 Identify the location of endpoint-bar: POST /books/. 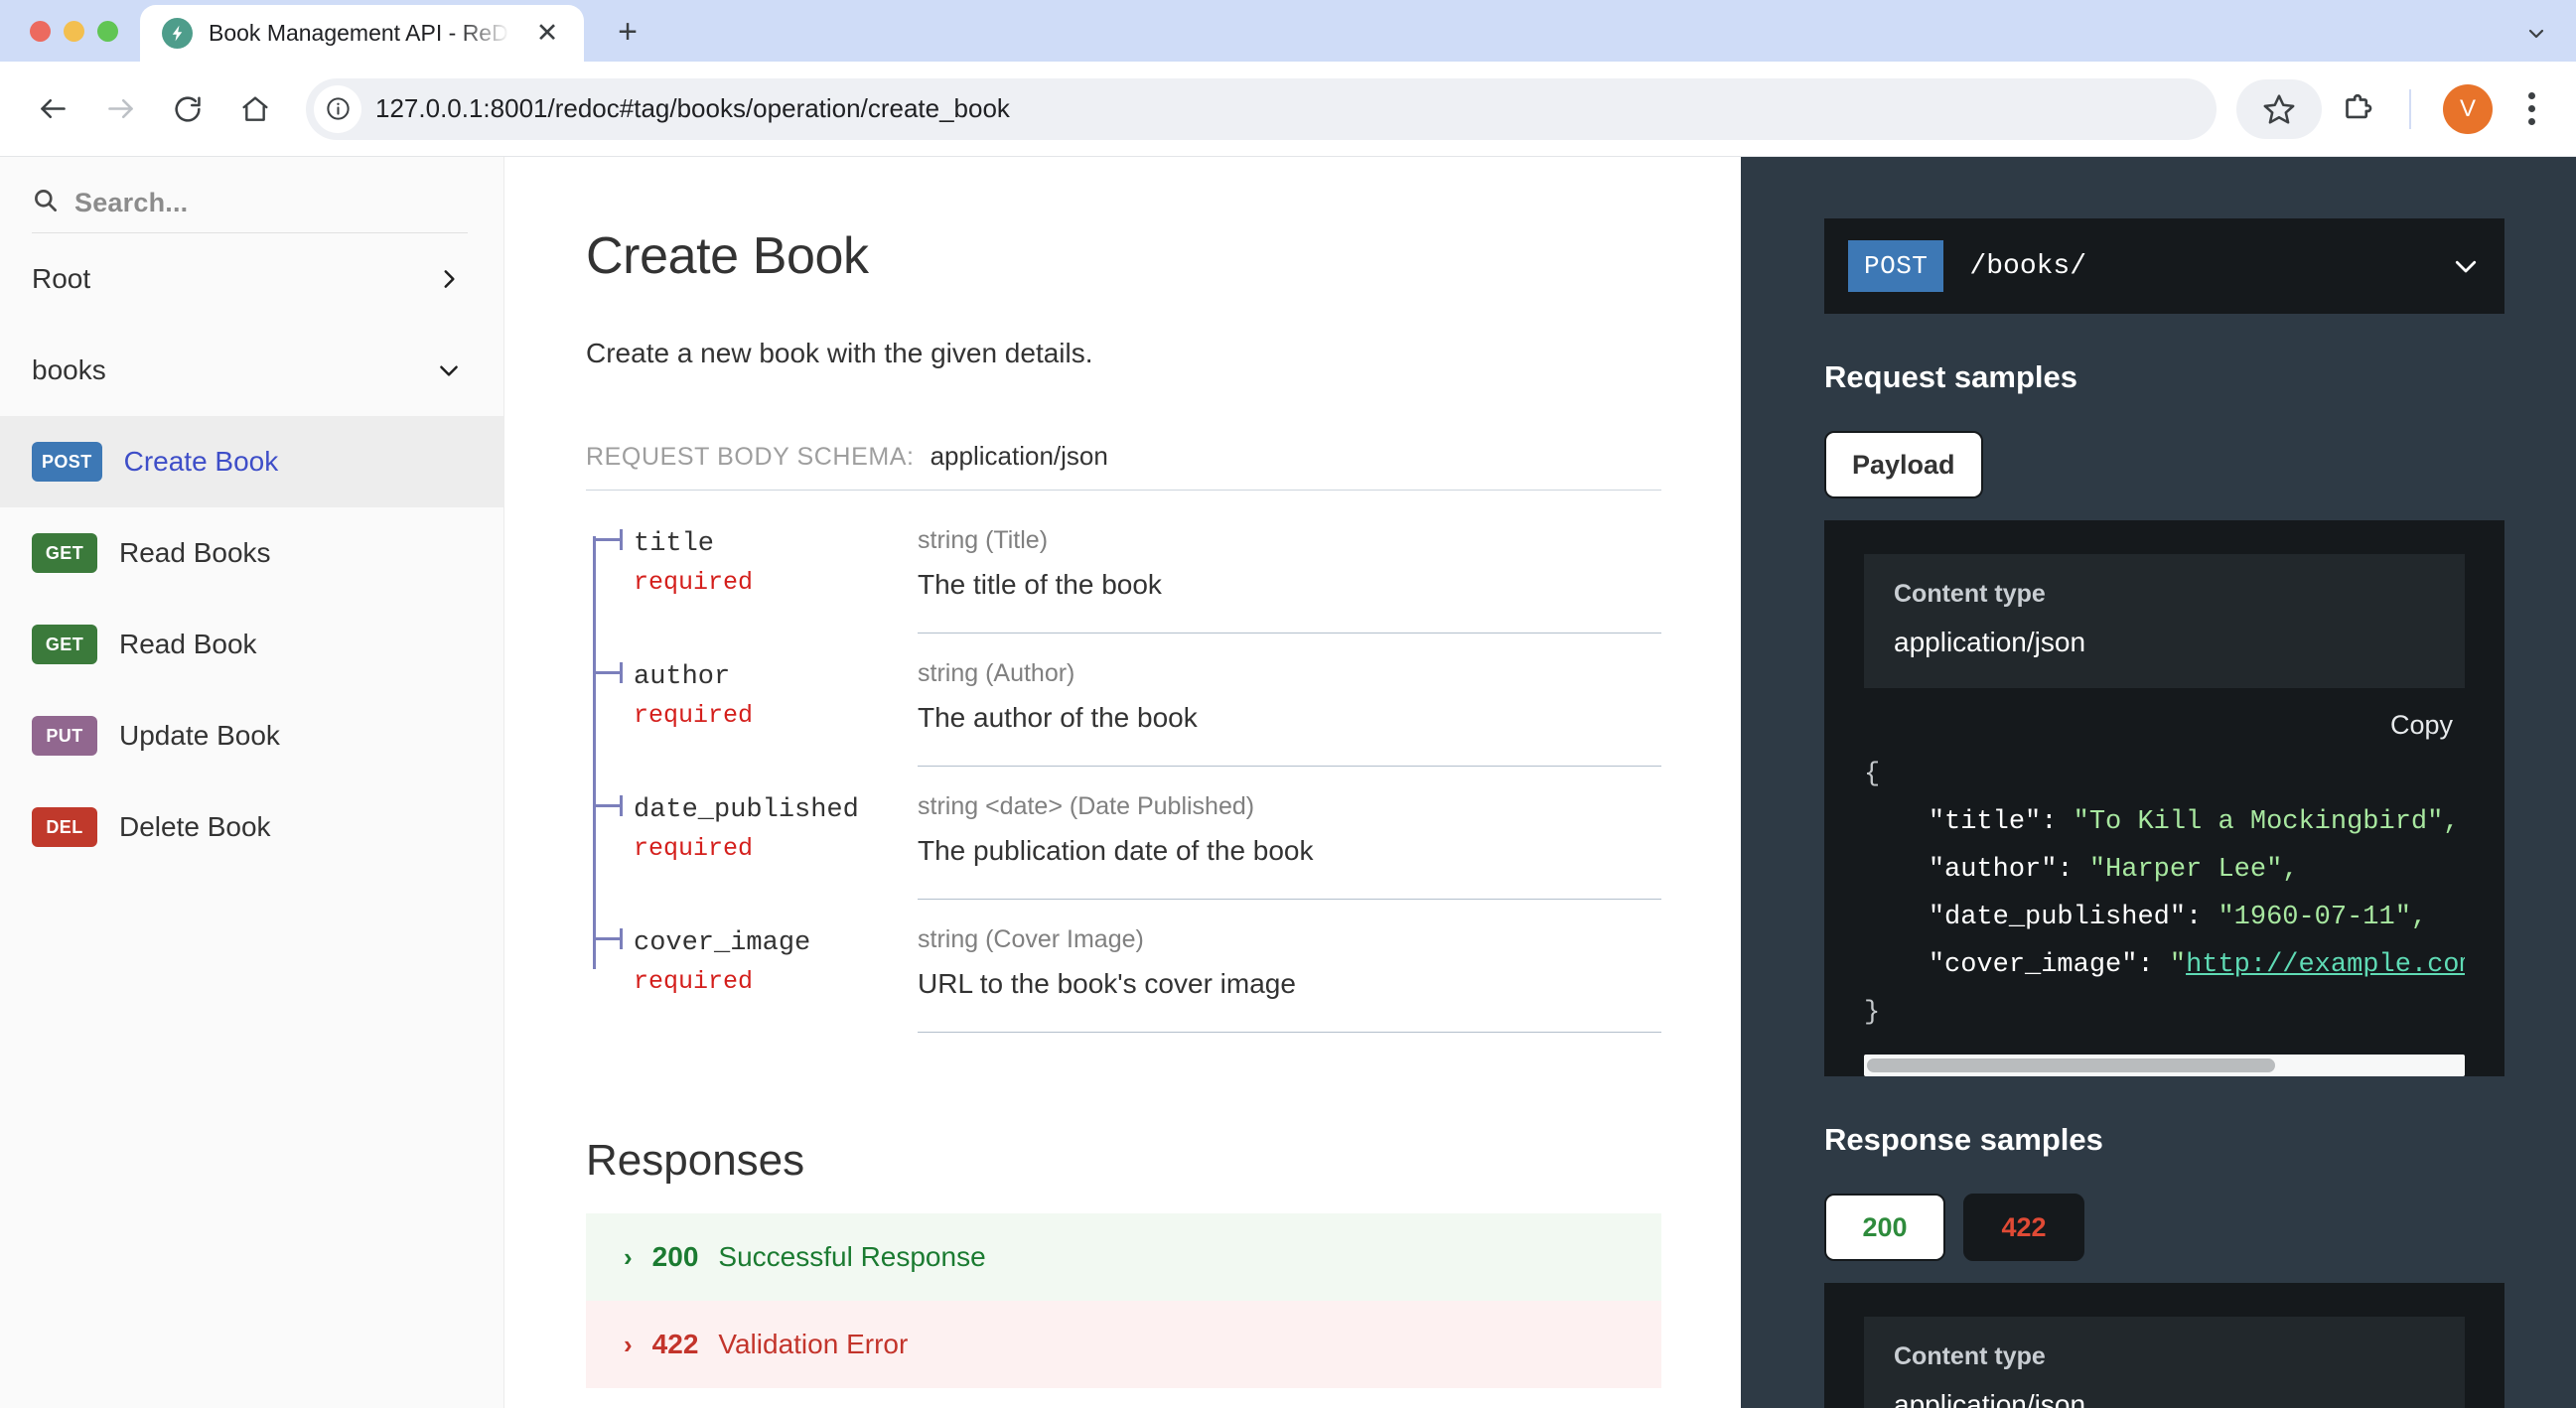
(2164, 266).